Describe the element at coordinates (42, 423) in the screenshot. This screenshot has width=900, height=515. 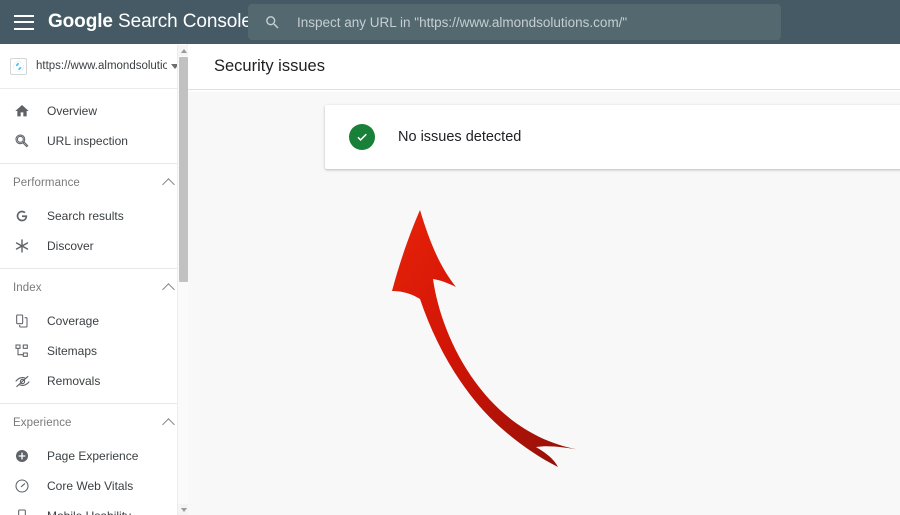
I see `sidebar-group-title: Experience` at that location.